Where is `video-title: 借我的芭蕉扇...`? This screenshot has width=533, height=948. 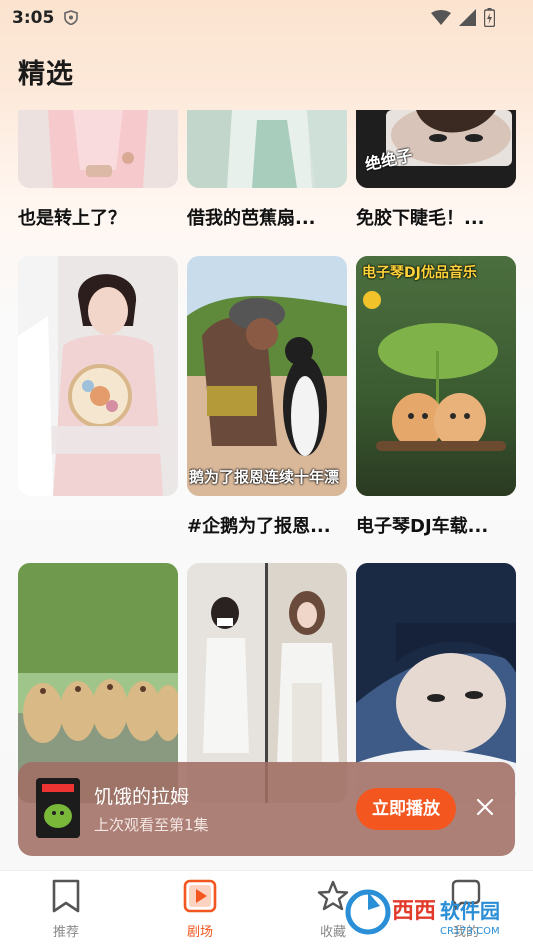
video-title: 借我的芭蕉扇... is located at coordinates (251, 218).